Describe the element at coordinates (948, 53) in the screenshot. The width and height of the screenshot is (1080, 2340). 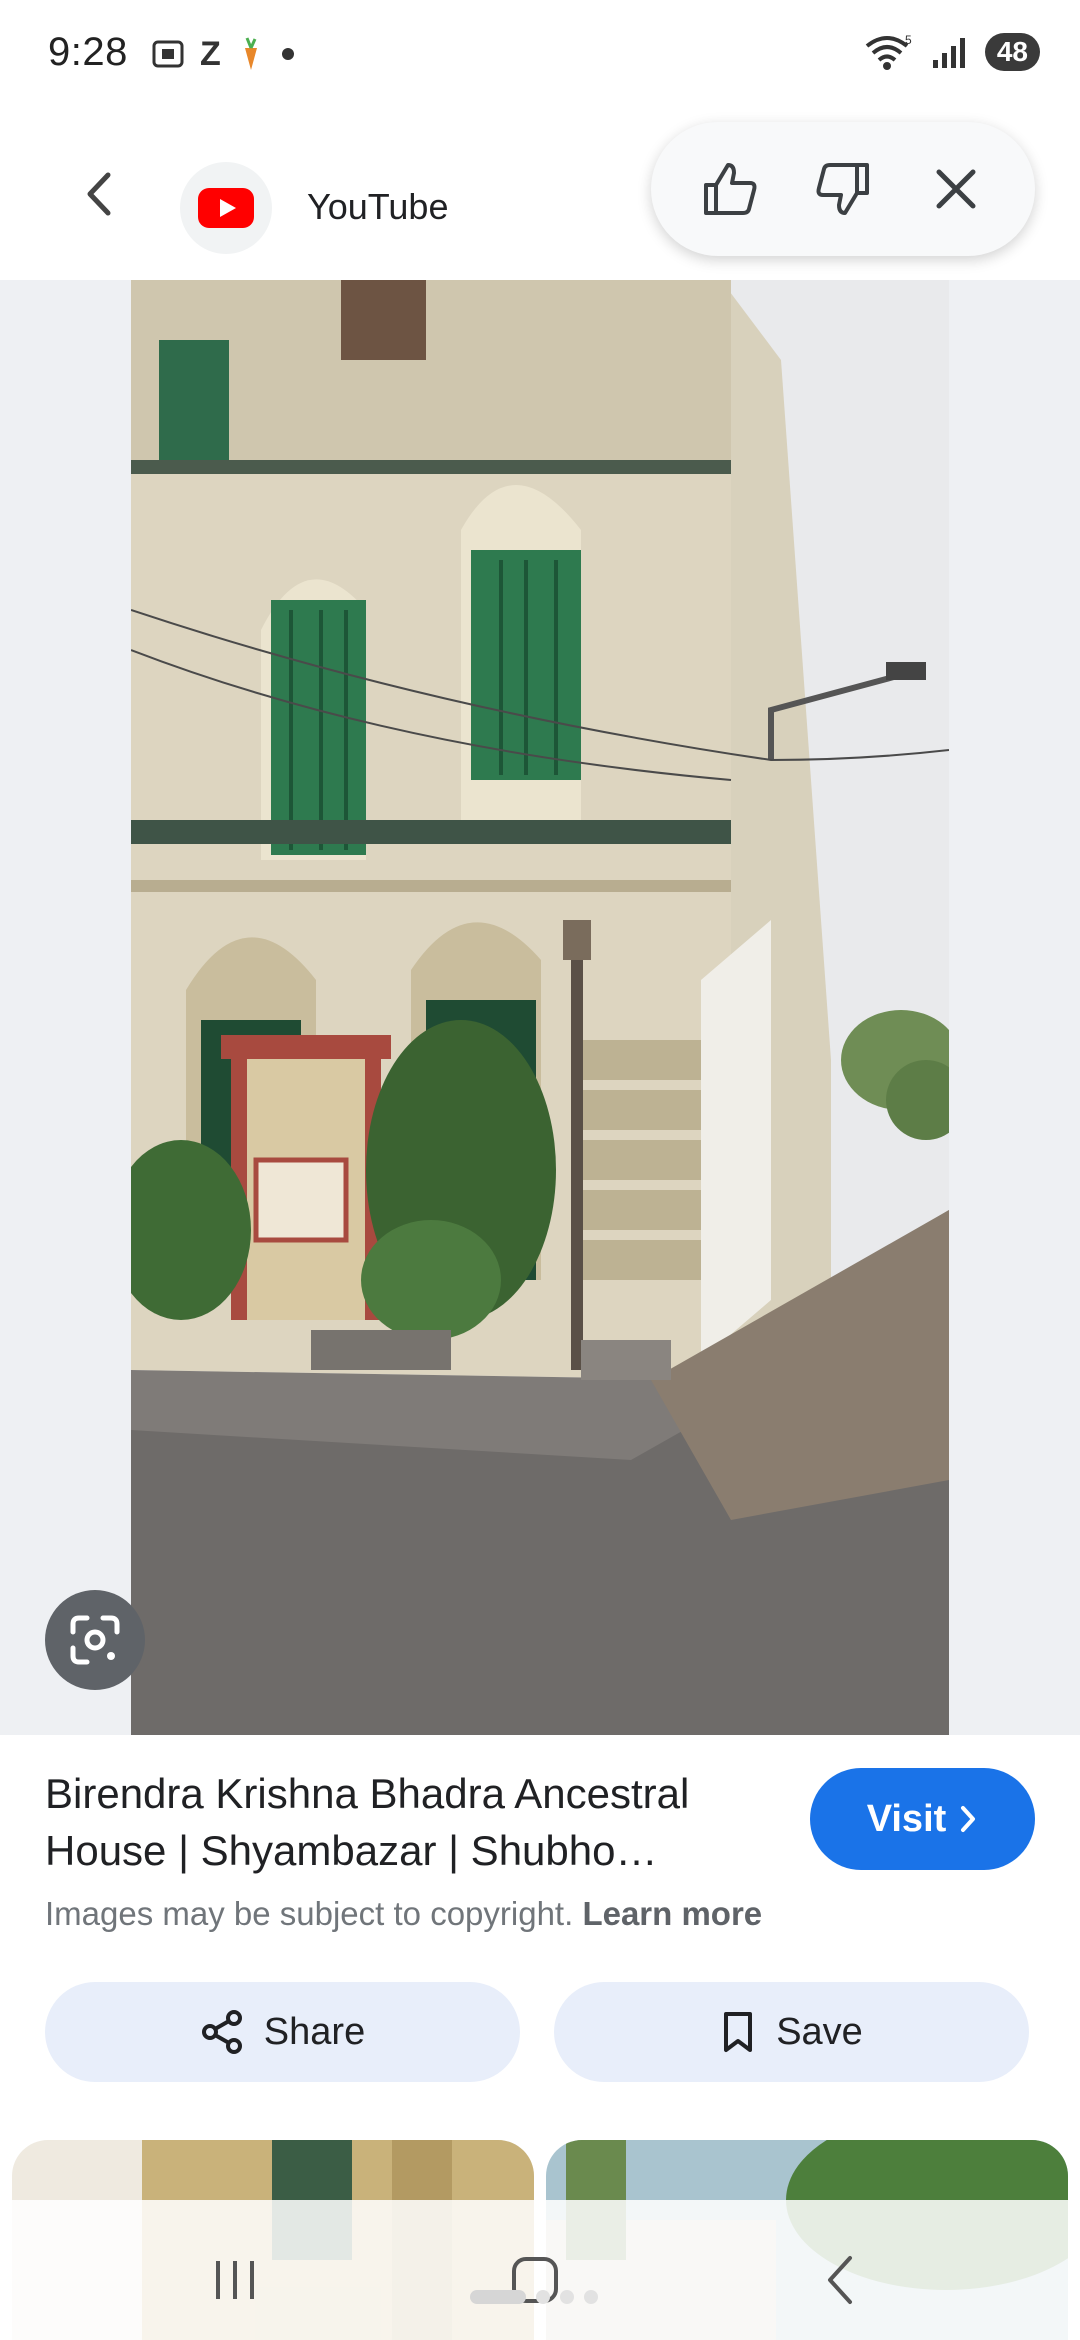
I see `signal-icon` at that location.